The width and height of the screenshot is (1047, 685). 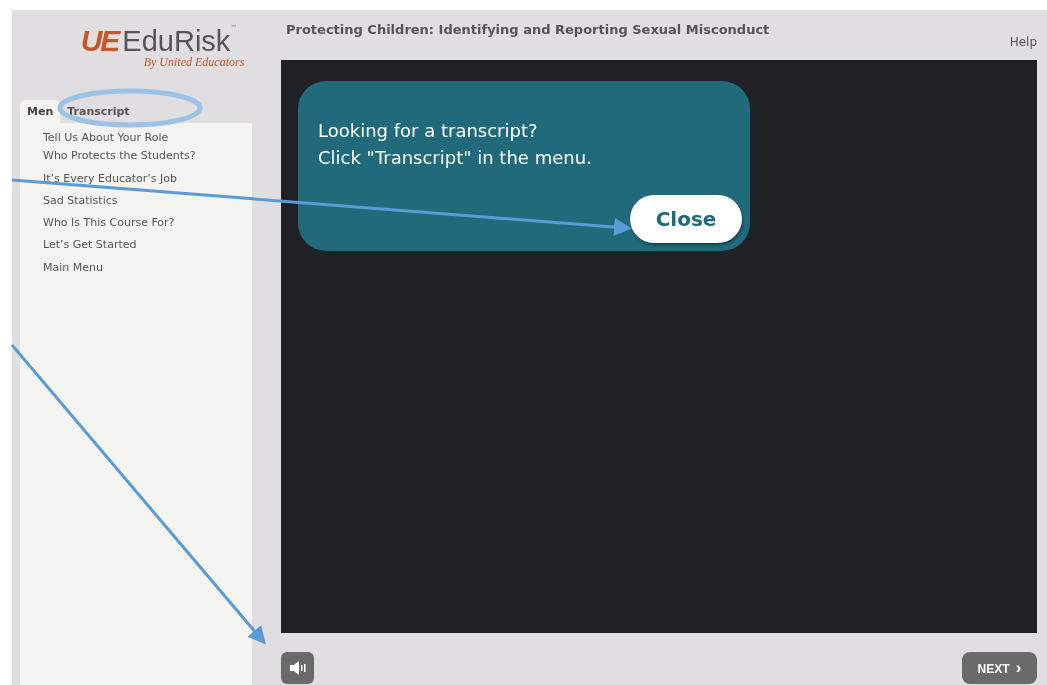 I want to click on next-button: NEXT ›, so click(x=999, y=668).